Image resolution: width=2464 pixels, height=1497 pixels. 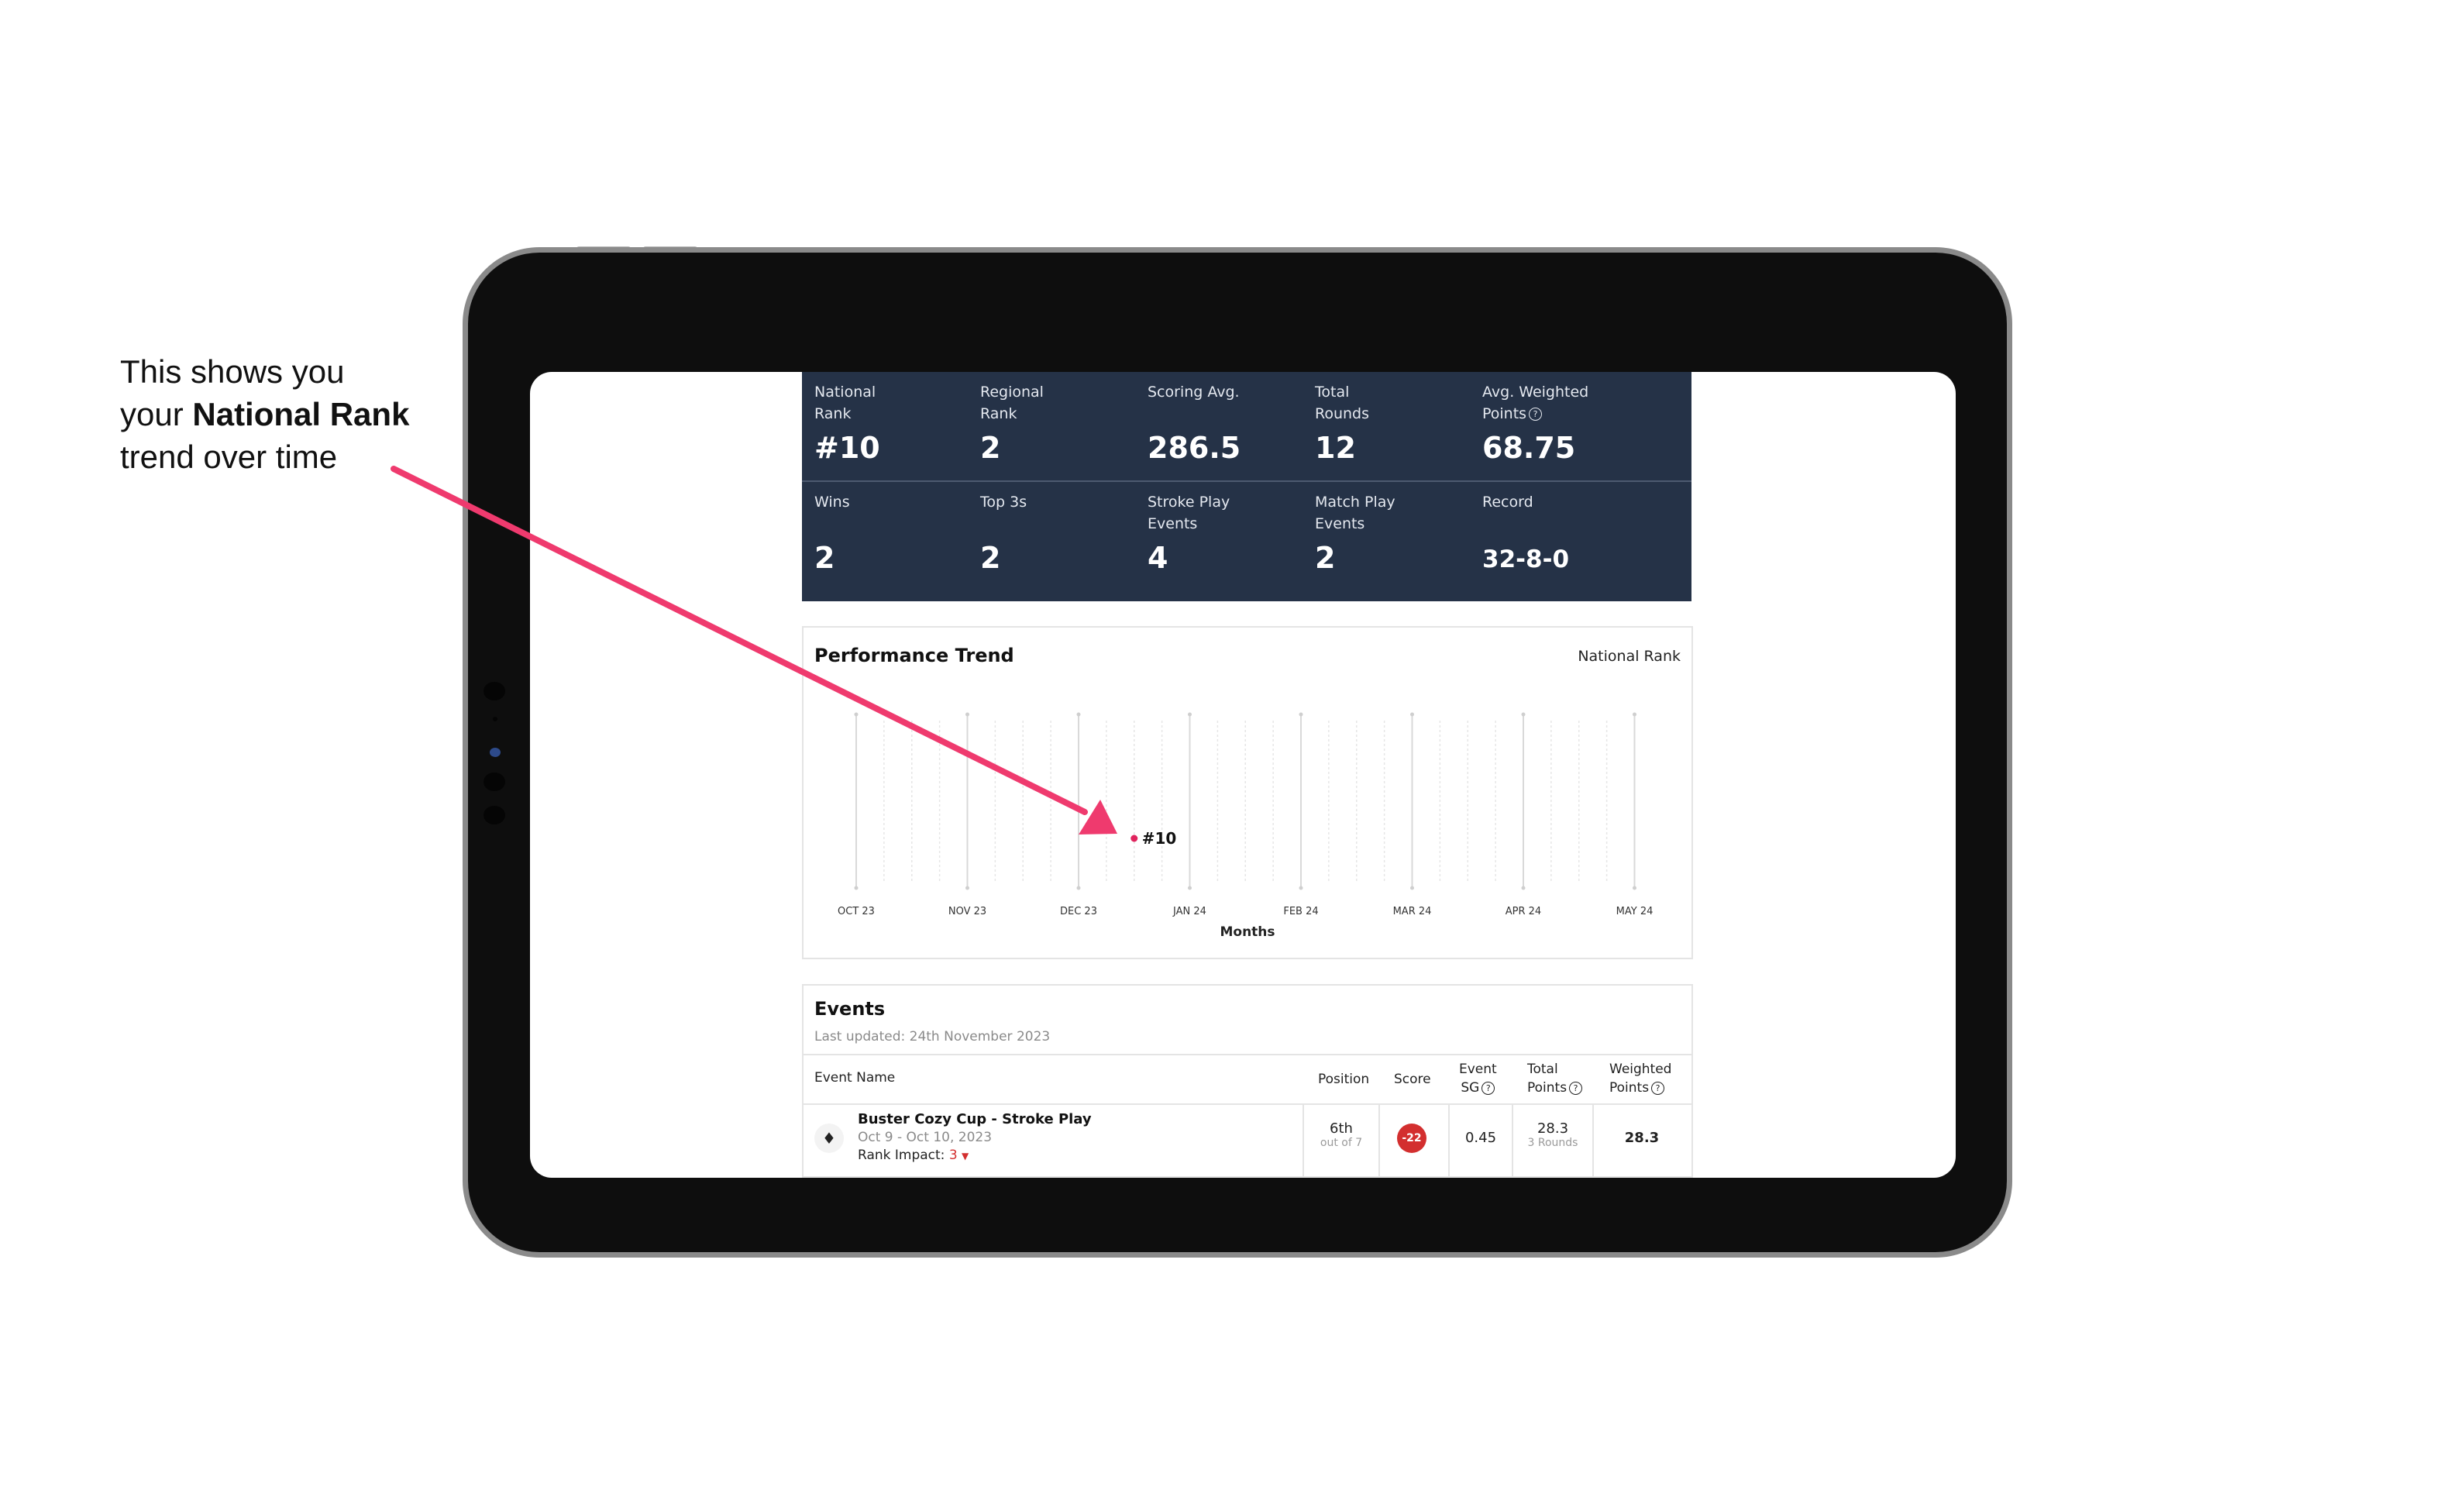 What do you see at coordinates (1535, 424) in the screenshot?
I see `stat-avg-weighted-points: Avg. Weighted Points? 68.75` at bounding box center [1535, 424].